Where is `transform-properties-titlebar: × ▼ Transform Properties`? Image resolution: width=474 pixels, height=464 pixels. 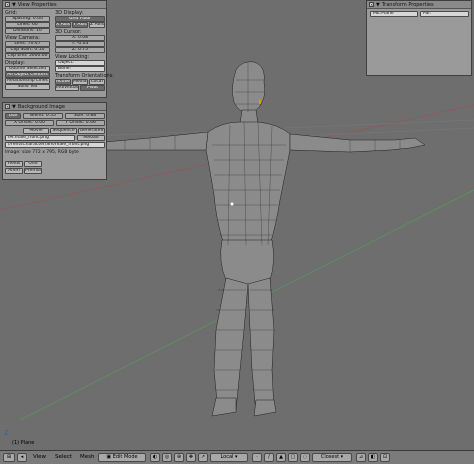 transform-properties-titlebar: × ▼ Transform Properties is located at coordinates (419, 5).